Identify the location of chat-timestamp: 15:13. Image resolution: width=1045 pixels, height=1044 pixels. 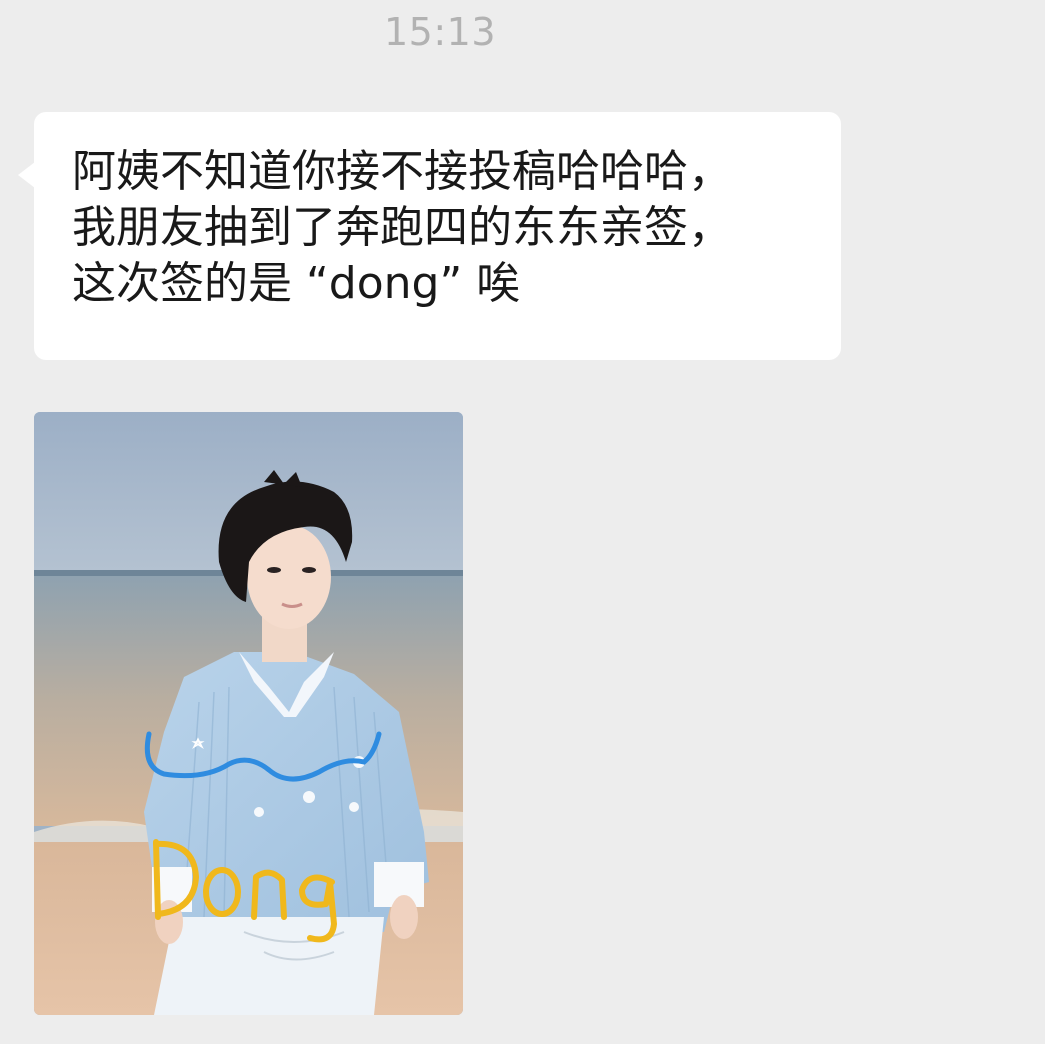
(439, 32).